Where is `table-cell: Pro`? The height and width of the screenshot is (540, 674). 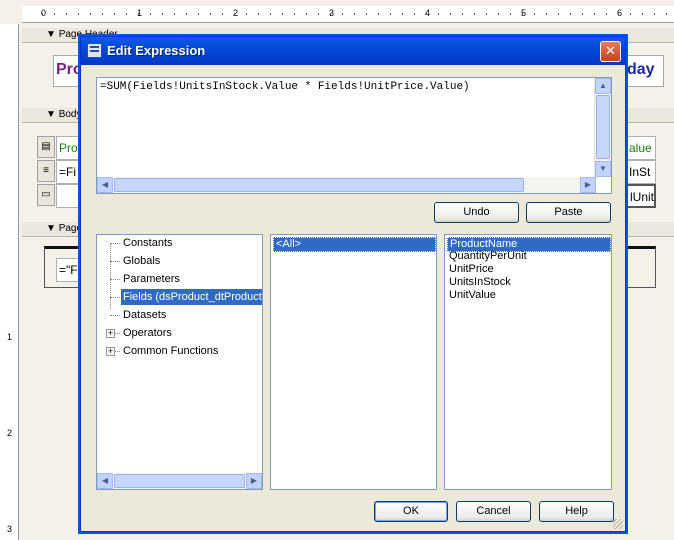 table-cell: Pro is located at coordinates (69, 148).